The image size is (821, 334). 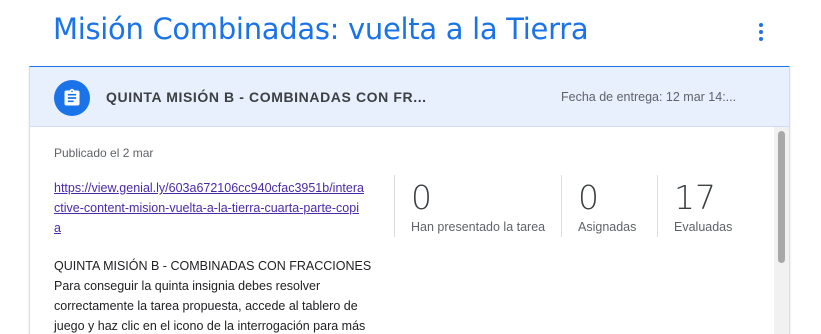 I want to click on stat-turned-in-value: 0, so click(x=421, y=197).